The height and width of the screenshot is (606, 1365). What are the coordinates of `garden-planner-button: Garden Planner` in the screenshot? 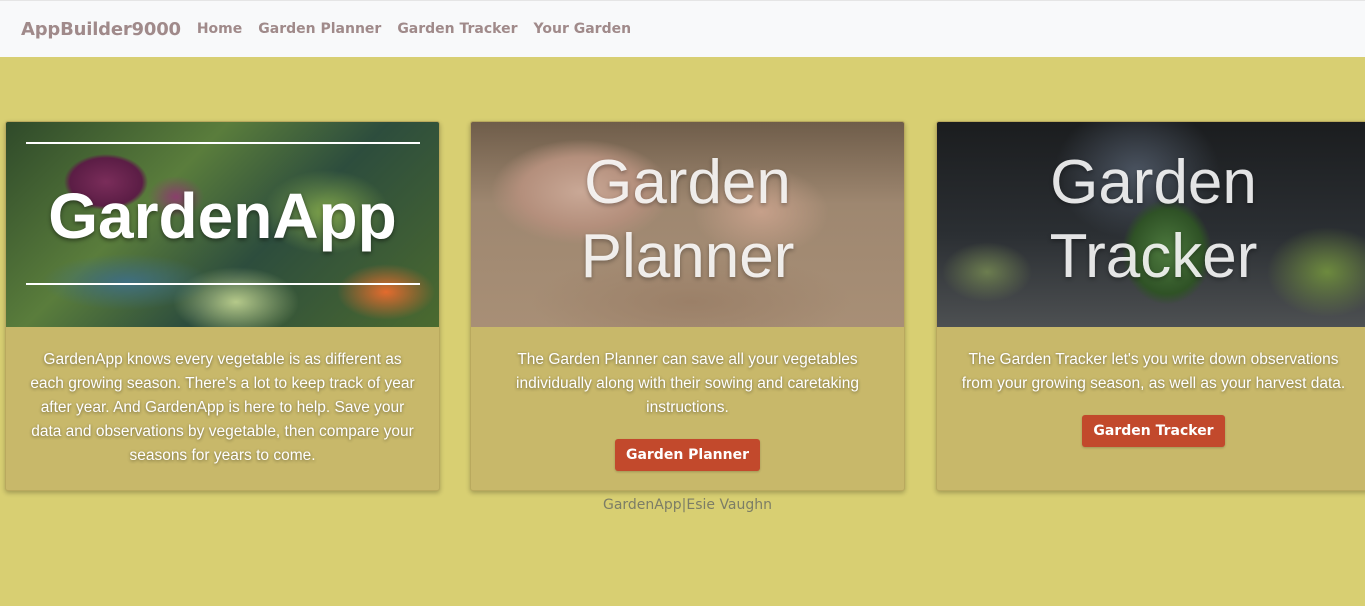 It's located at (687, 455).